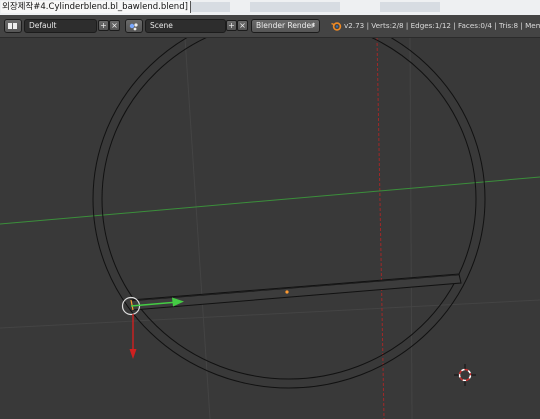 This screenshot has width=540, height=419. I want to click on screen-layout-field: Default, so click(60, 26).